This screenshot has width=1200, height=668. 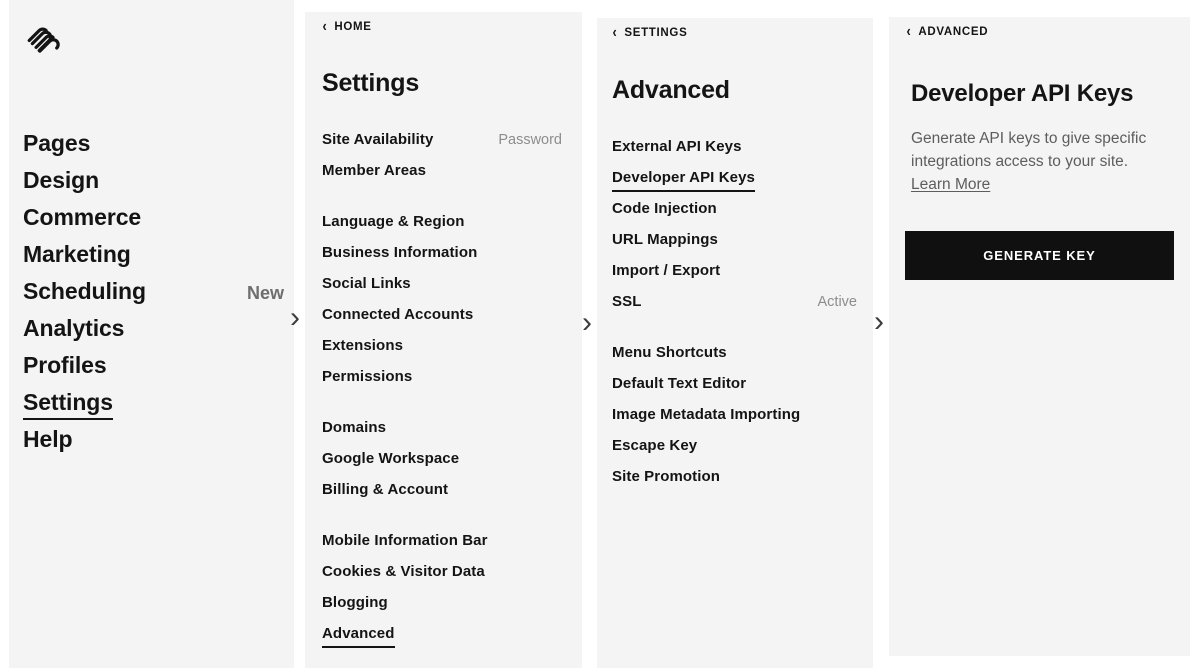 What do you see at coordinates (655, 445) in the screenshot?
I see `menu-item-label: Escape Key` at bounding box center [655, 445].